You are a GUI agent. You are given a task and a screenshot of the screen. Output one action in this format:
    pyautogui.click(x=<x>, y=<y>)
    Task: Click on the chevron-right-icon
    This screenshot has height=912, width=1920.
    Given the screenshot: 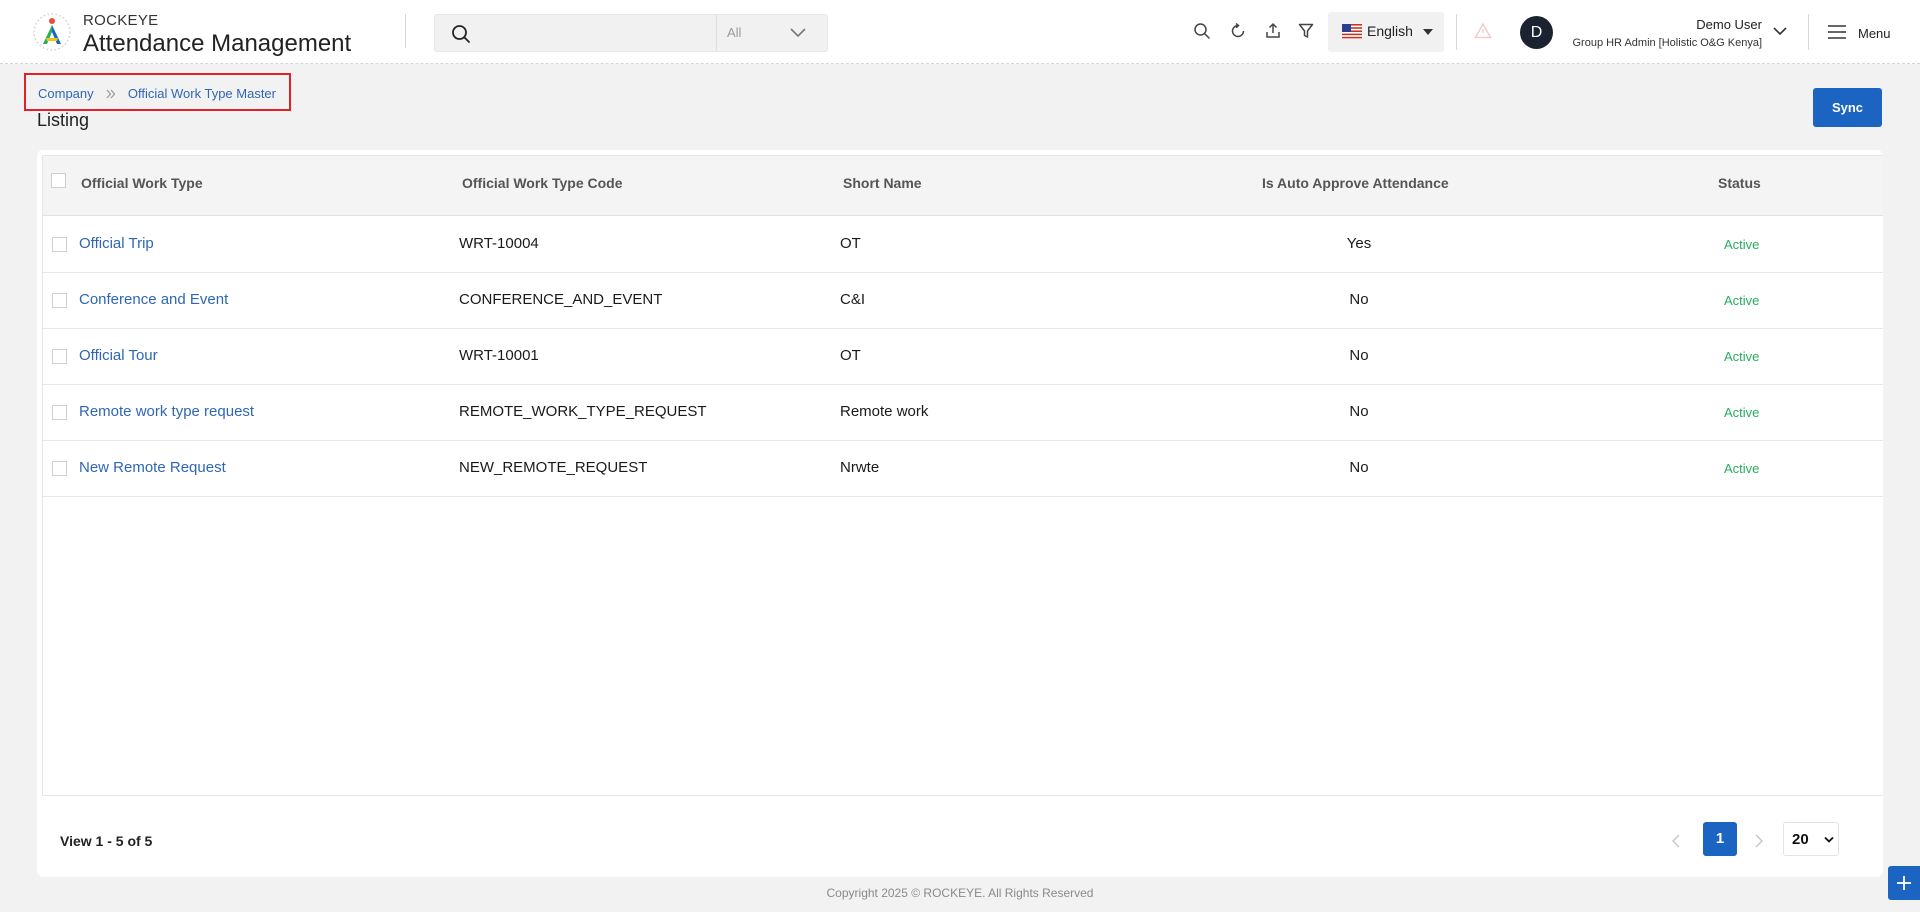 What is the action you would take?
    pyautogui.click(x=1759, y=841)
    